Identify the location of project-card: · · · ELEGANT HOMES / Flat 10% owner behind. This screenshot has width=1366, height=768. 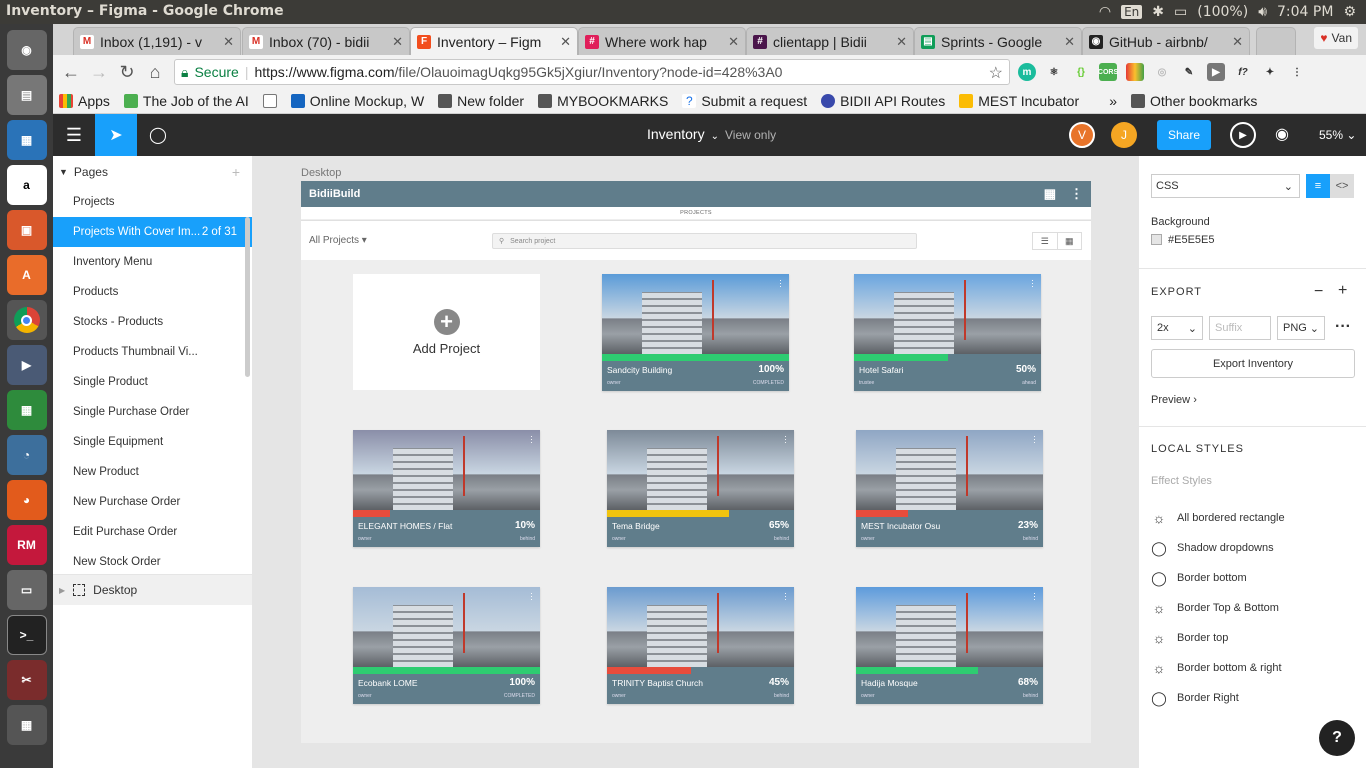
(446, 488).